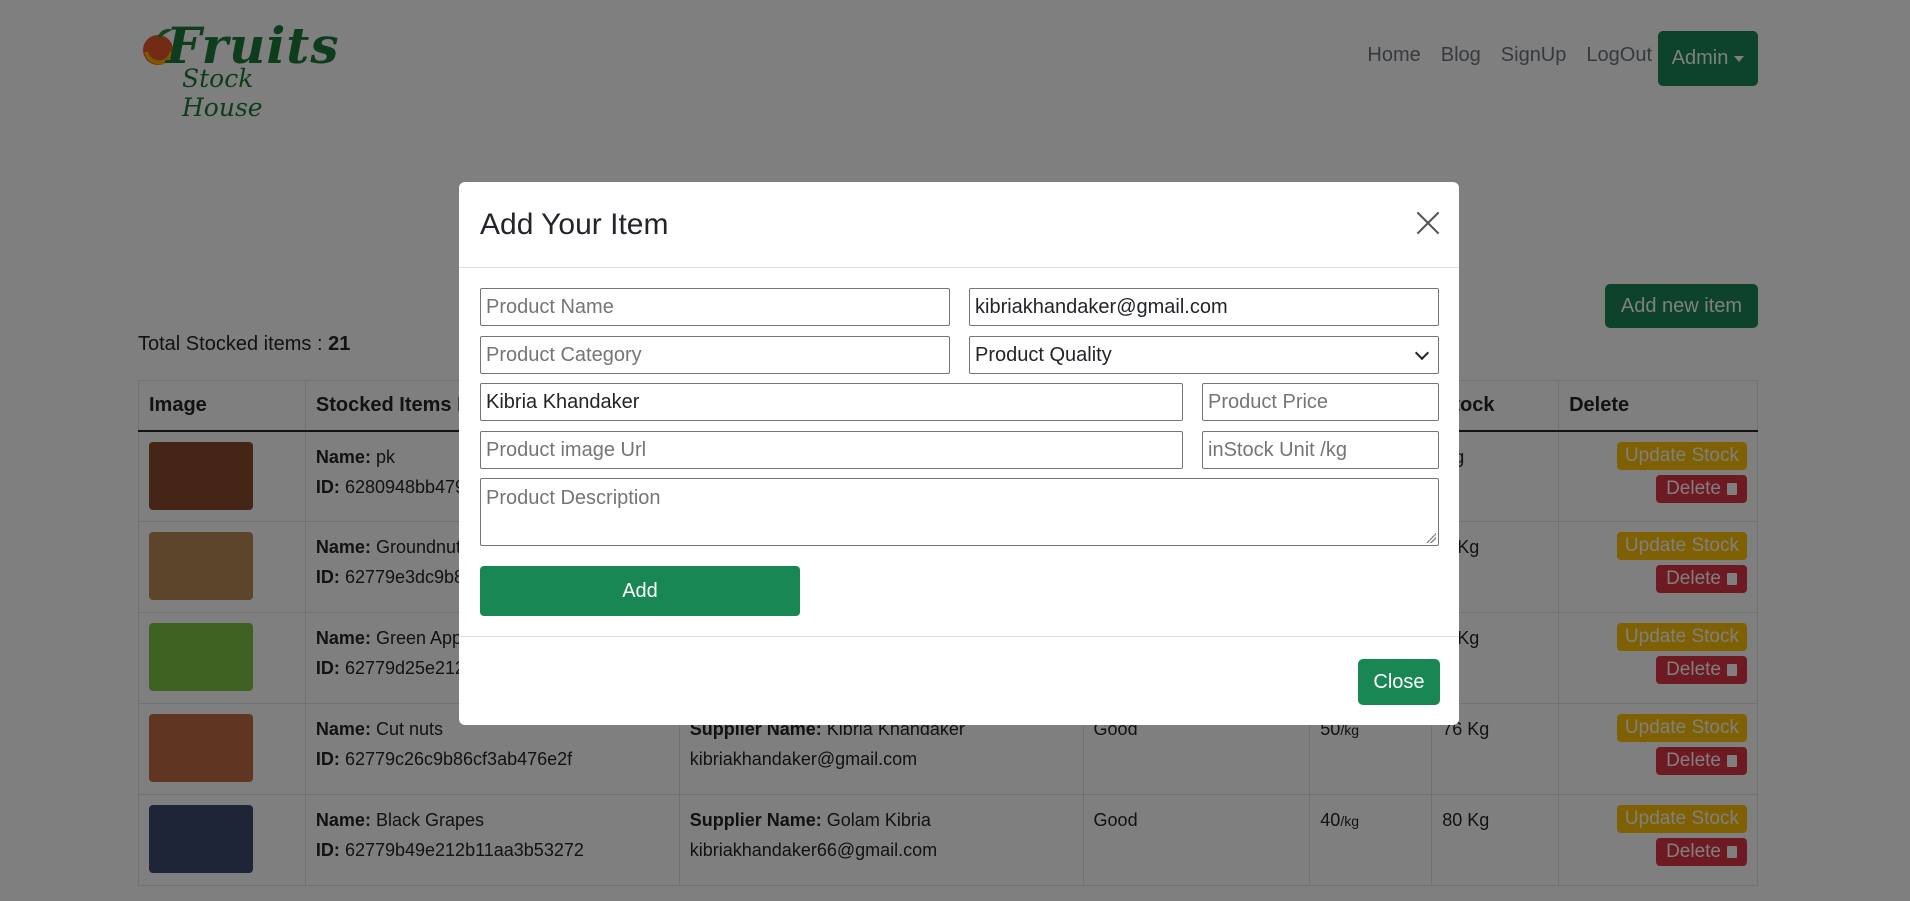 Image resolution: width=1910 pixels, height=901 pixels. What do you see at coordinates (715, 355) in the screenshot?
I see `product-category-input: Product Category` at bounding box center [715, 355].